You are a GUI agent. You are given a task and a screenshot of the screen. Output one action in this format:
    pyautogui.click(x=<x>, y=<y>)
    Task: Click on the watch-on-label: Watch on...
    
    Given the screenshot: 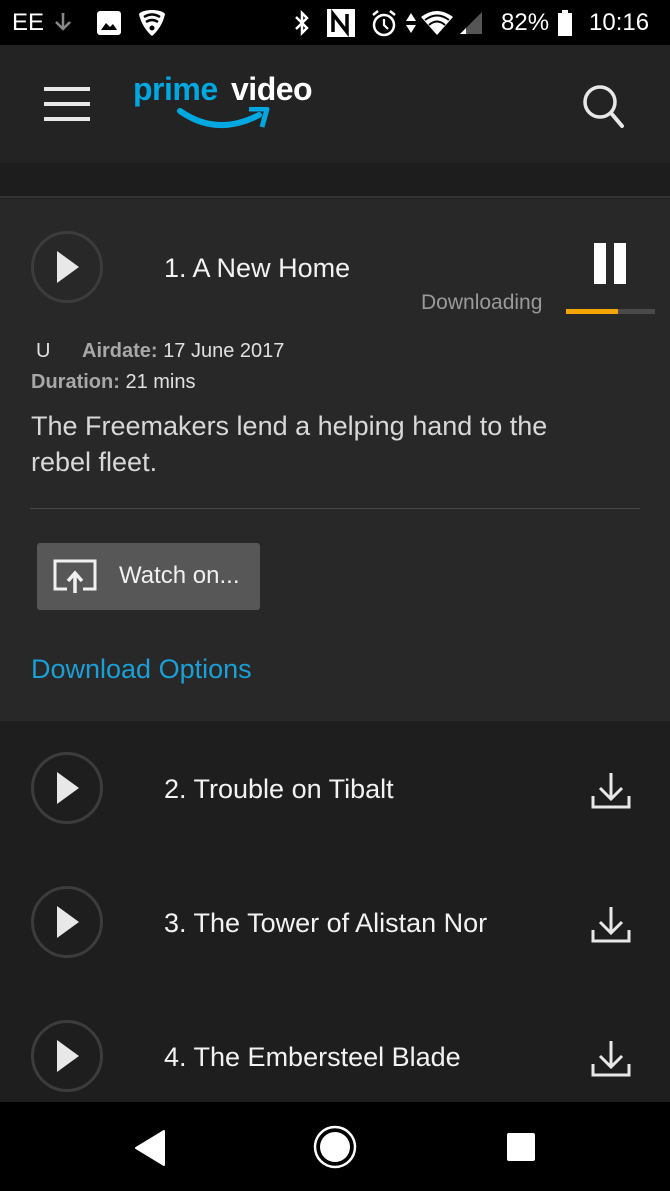 What is the action you would take?
    pyautogui.click(x=179, y=575)
    